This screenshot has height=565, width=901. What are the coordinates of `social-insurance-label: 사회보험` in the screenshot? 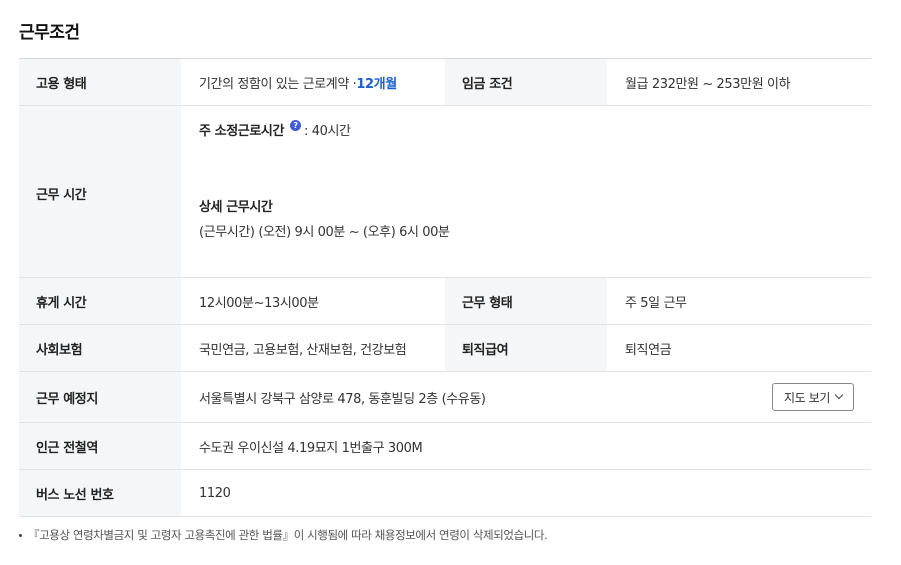 It's located at (100, 348).